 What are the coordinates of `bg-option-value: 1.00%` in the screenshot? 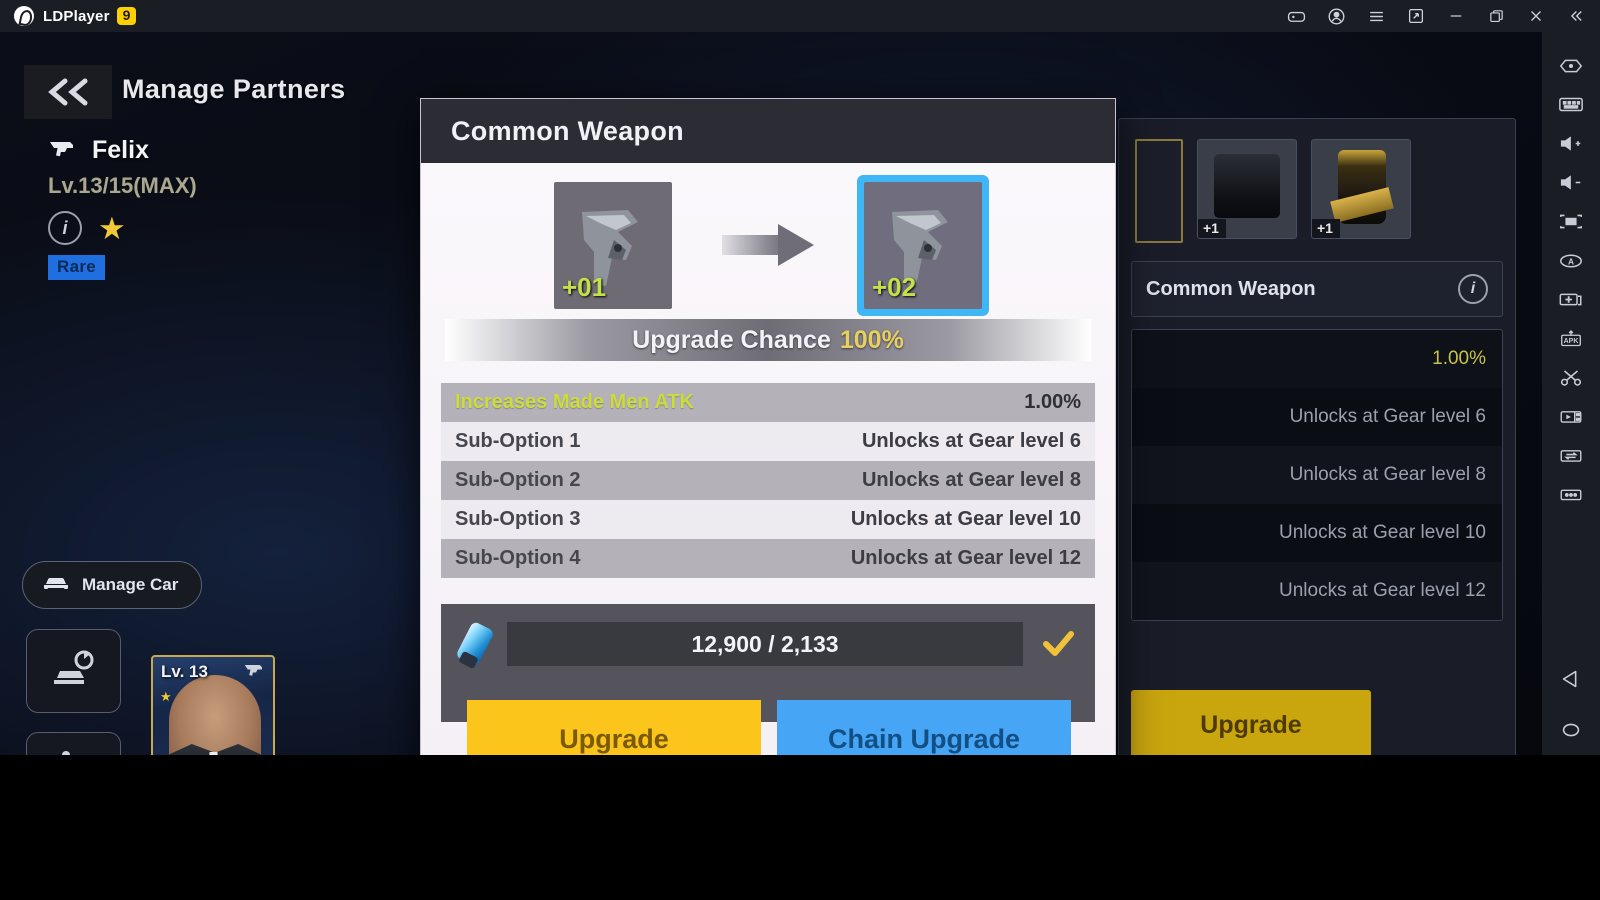 It's located at (1459, 358).